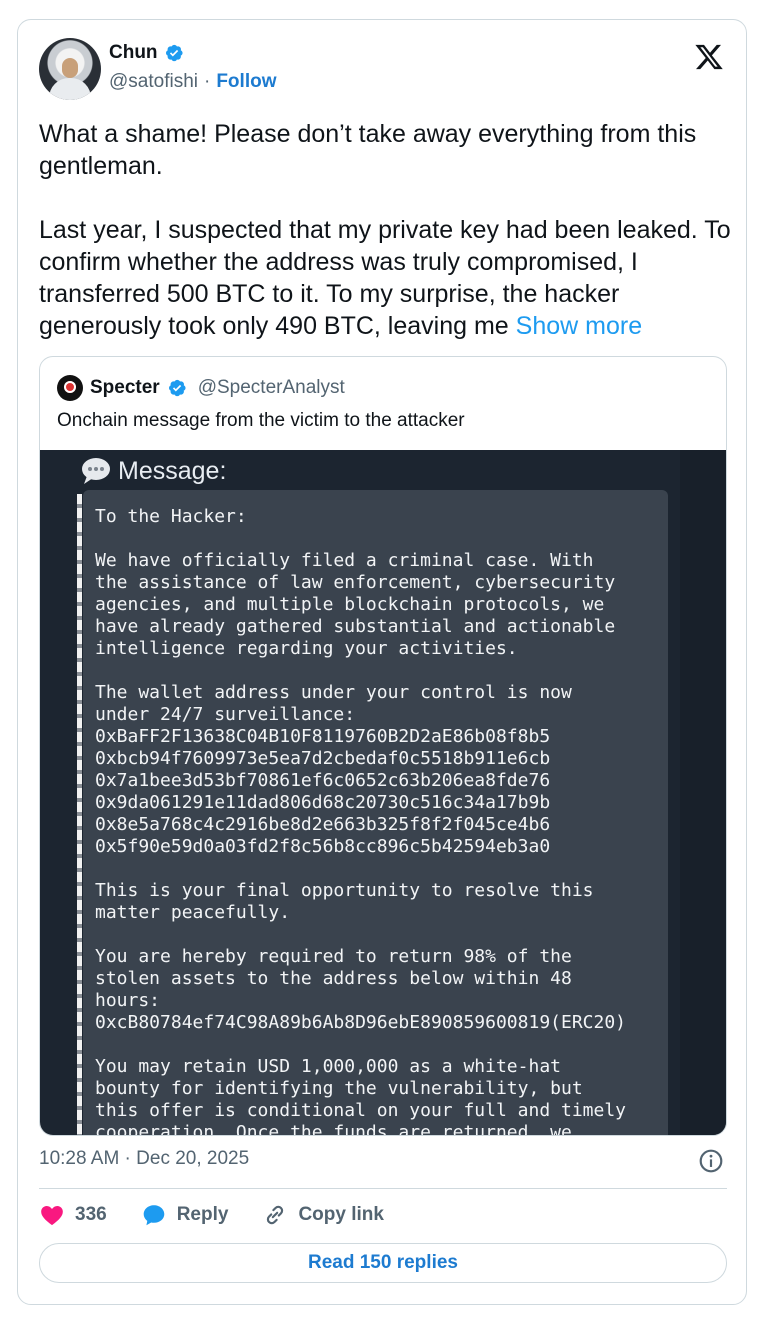 This screenshot has height=1326, width=766. I want to click on avatar-face, so click(70, 68).